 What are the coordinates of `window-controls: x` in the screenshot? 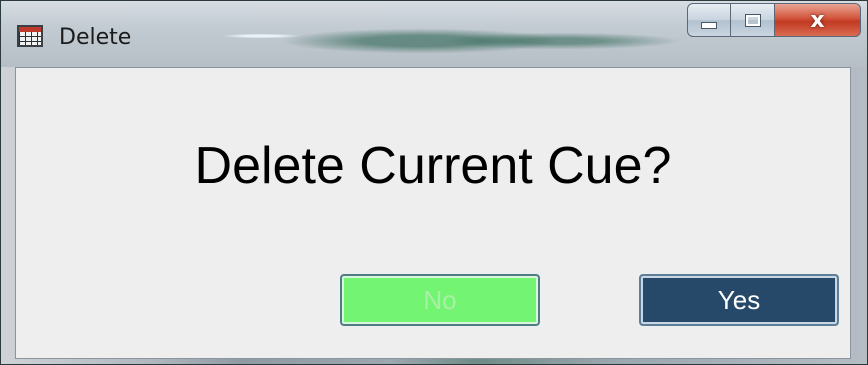 It's located at (774, 21).